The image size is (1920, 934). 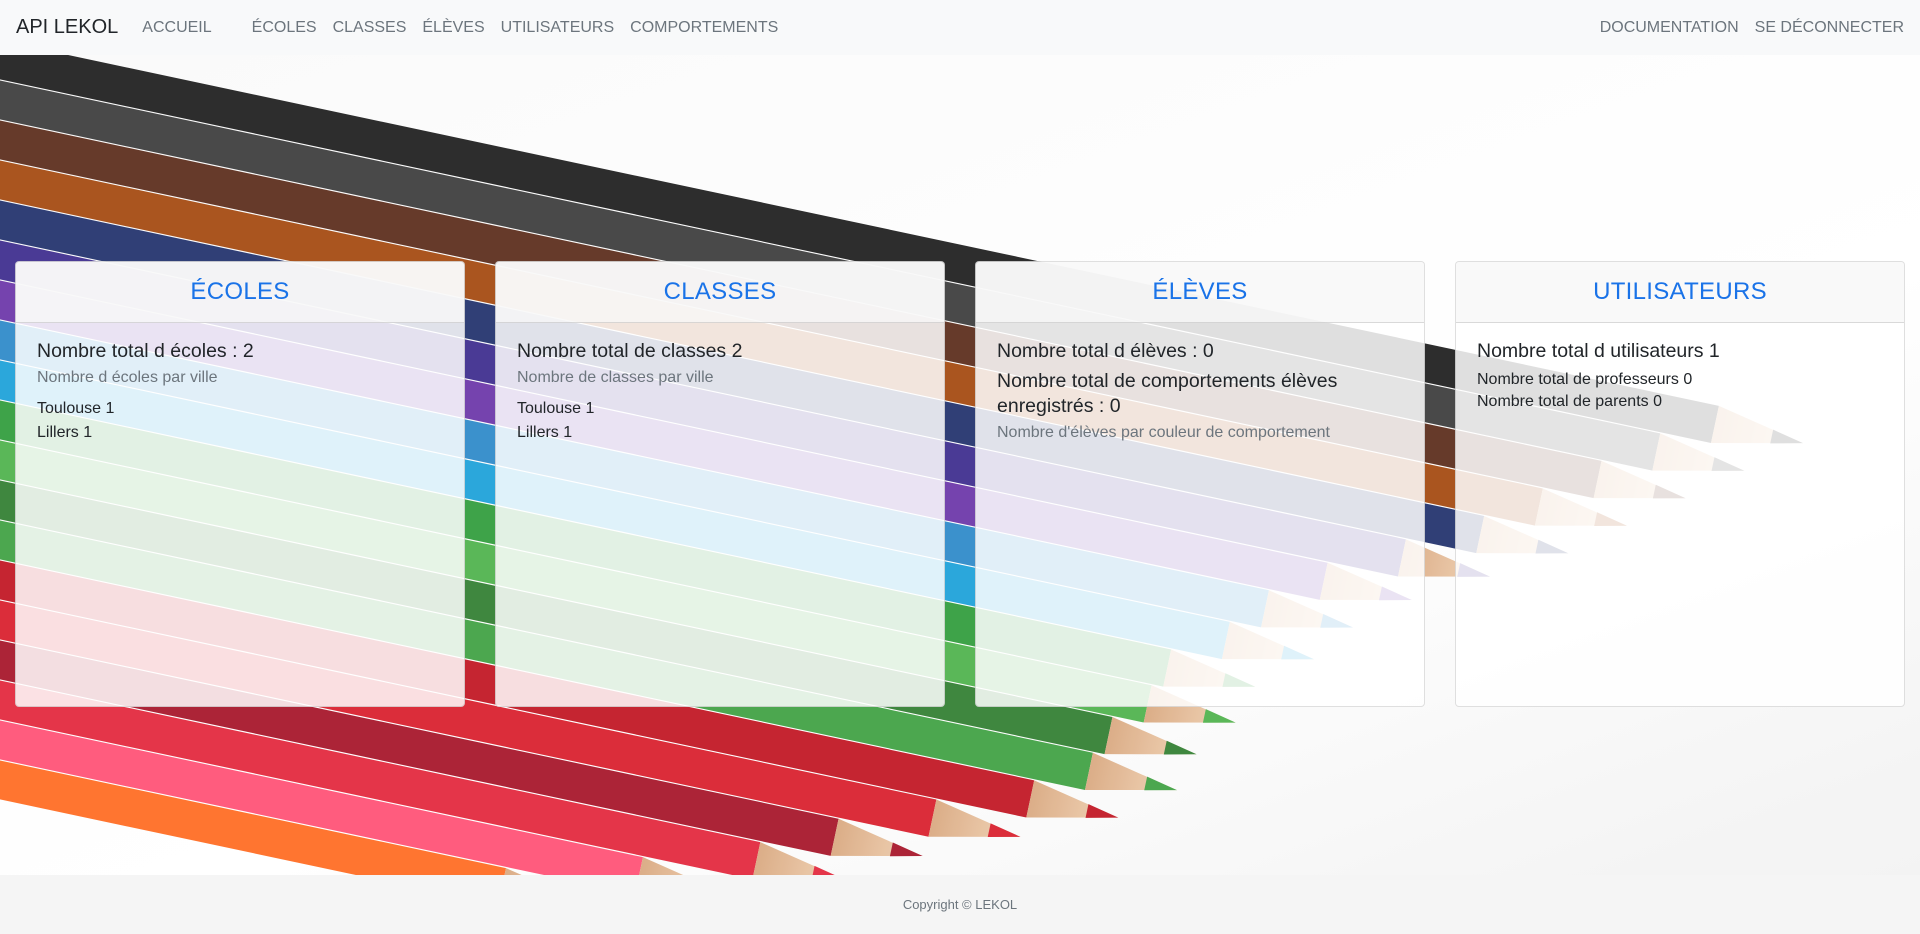 What do you see at coordinates (558, 28) in the screenshot?
I see `nav-utilisateurs: UTILISATEURS` at bounding box center [558, 28].